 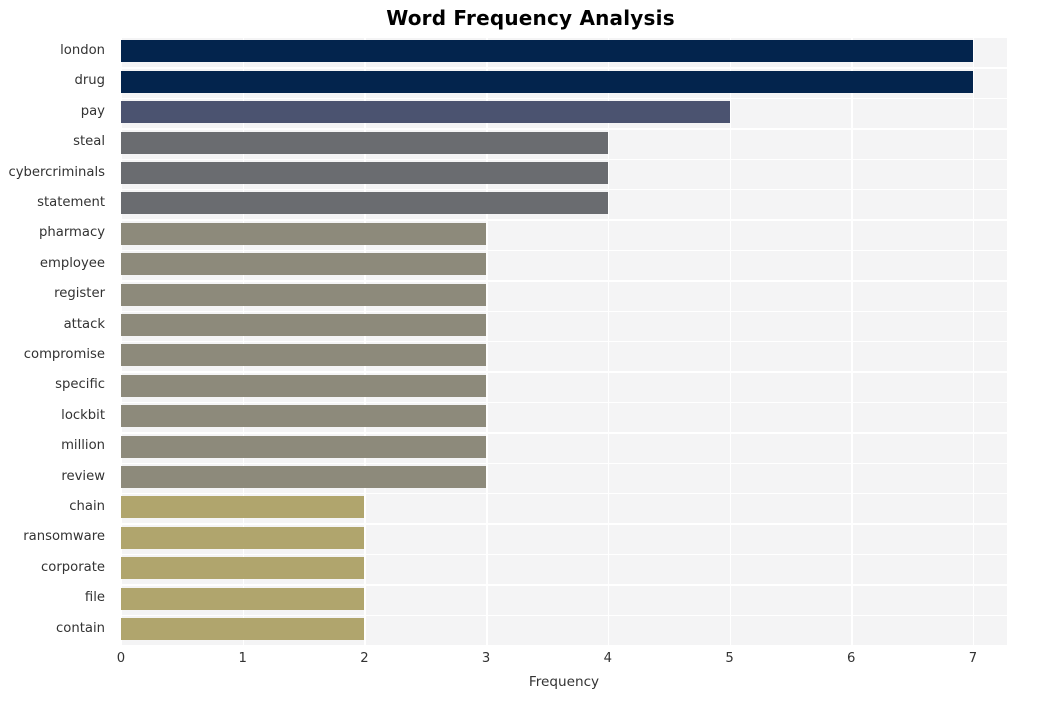 What do you see at coordinates (121, 658) in the screenshot?
I see `x-tick-label-0: 0` at bounding box center [121, 658].